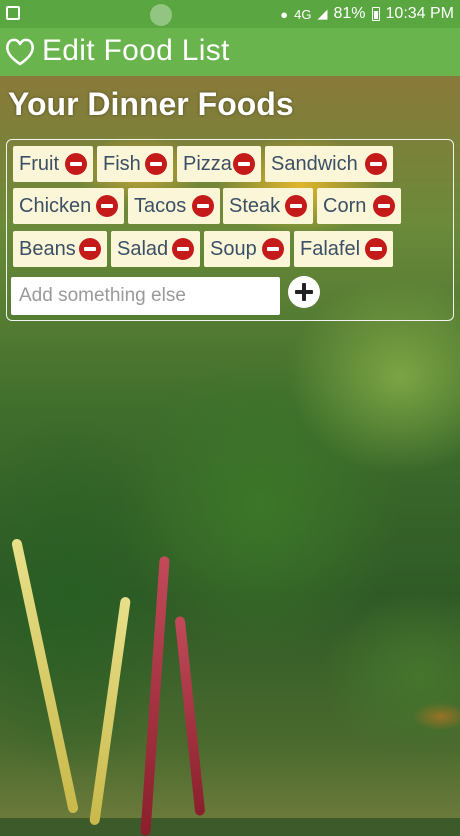  I want to click on signal-icon: ◢, so click(322, 13).